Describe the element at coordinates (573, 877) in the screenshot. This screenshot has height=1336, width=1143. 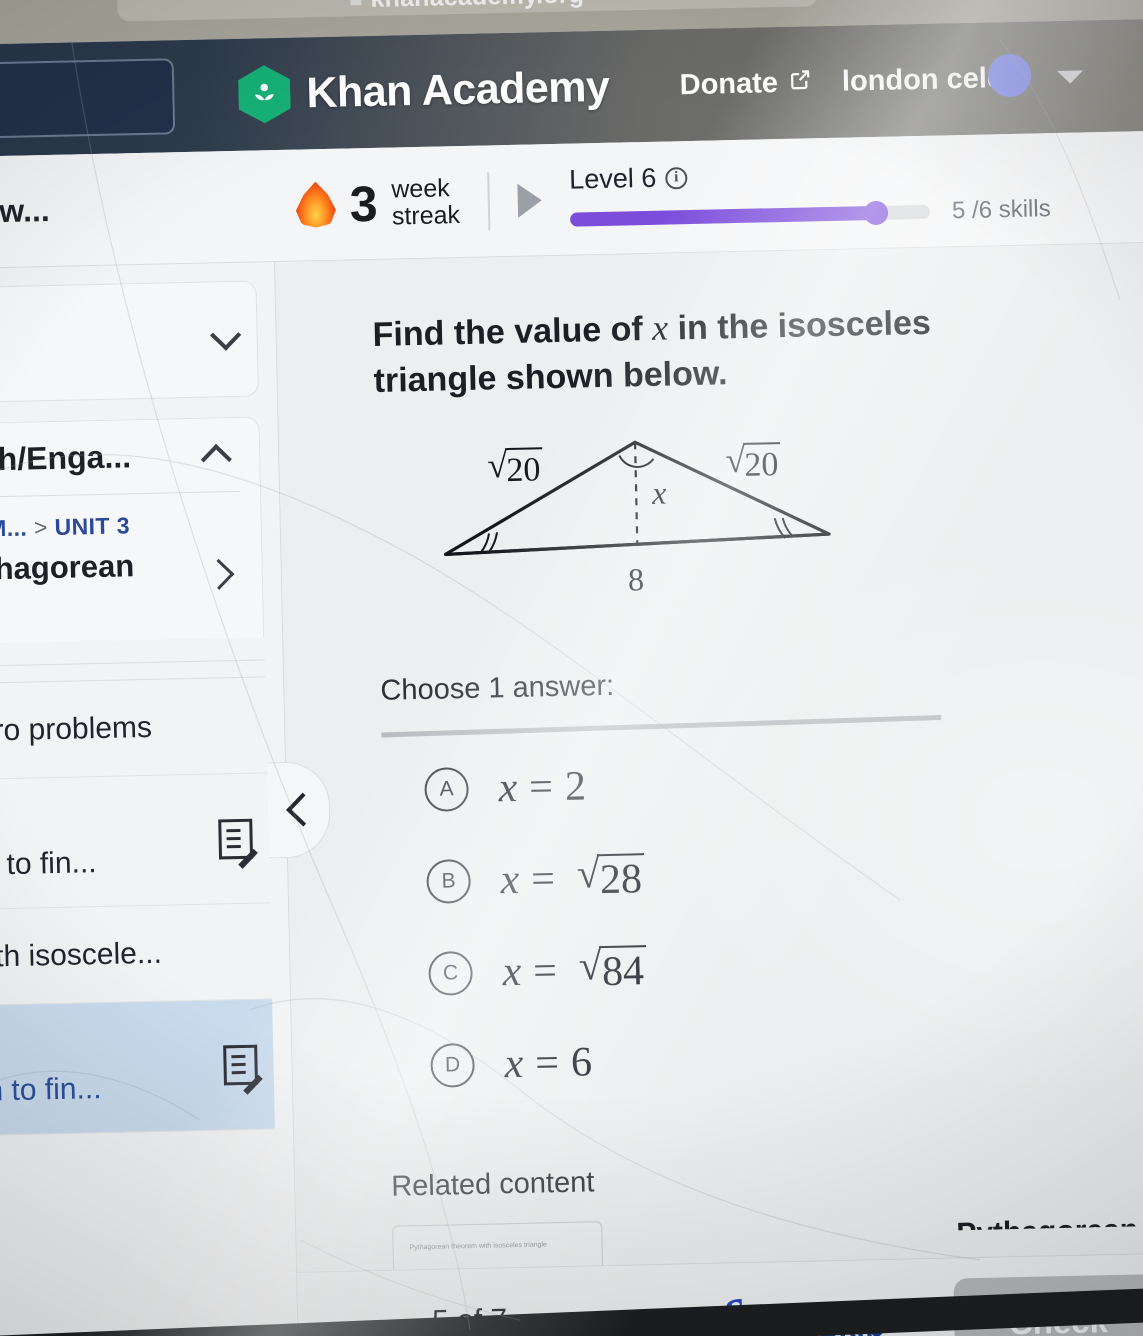
I see `answer-choice-math: x = √ 28` at that location.